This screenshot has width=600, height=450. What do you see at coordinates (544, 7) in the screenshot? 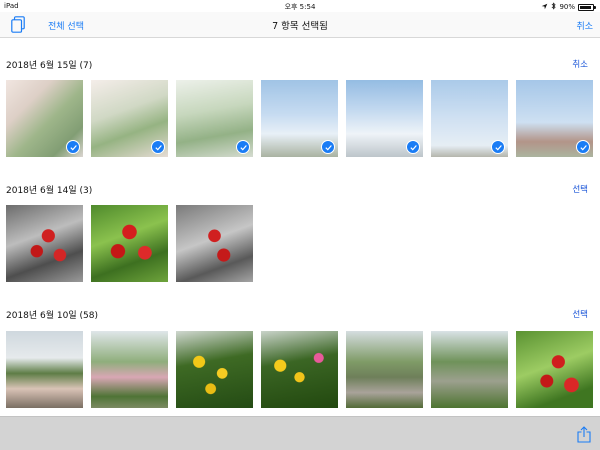
I see `location-icon` at bounding box center [544, 7].